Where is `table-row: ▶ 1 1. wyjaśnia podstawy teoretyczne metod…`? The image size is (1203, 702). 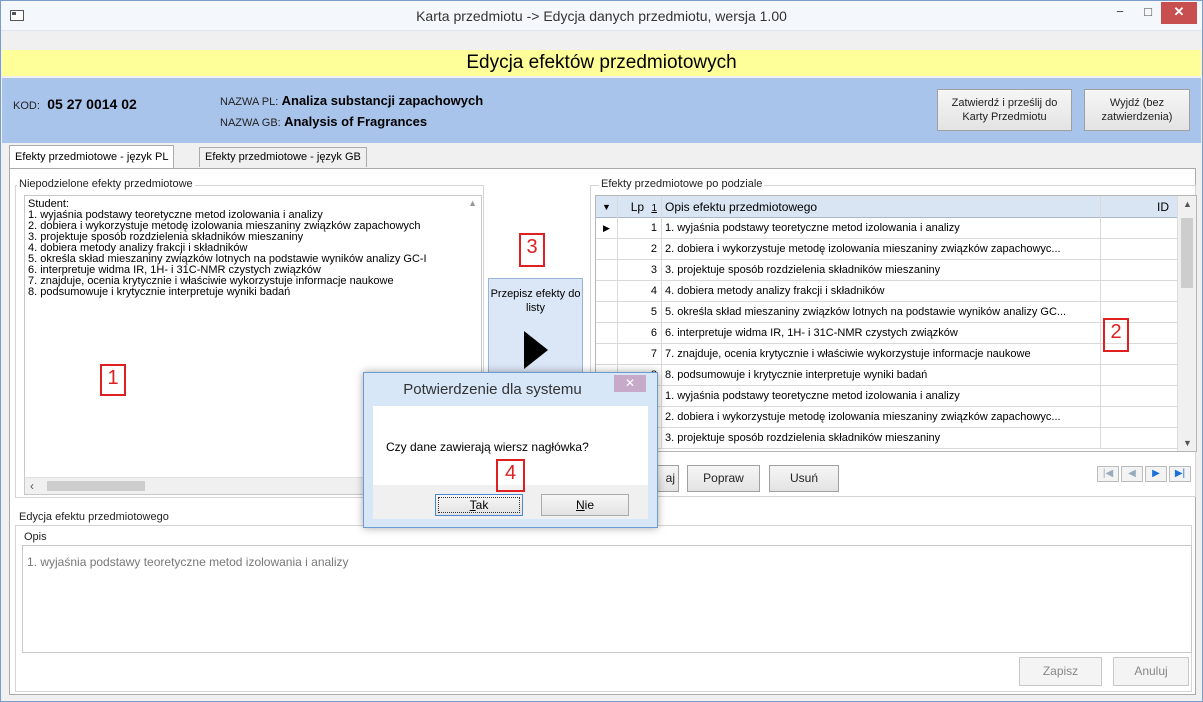 table-row: ▶ 1 1. wyjaśnia podstawy teoretyczne metod… is located at coordinates (886, 228).